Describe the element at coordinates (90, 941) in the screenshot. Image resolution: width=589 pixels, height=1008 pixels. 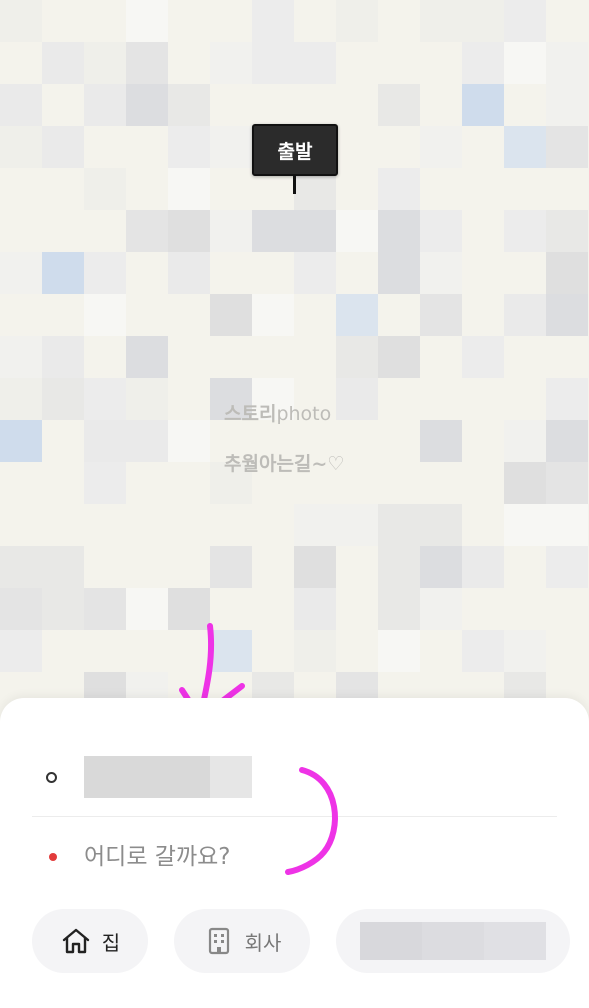
I see `home-shortcut-button: 집` at that location.